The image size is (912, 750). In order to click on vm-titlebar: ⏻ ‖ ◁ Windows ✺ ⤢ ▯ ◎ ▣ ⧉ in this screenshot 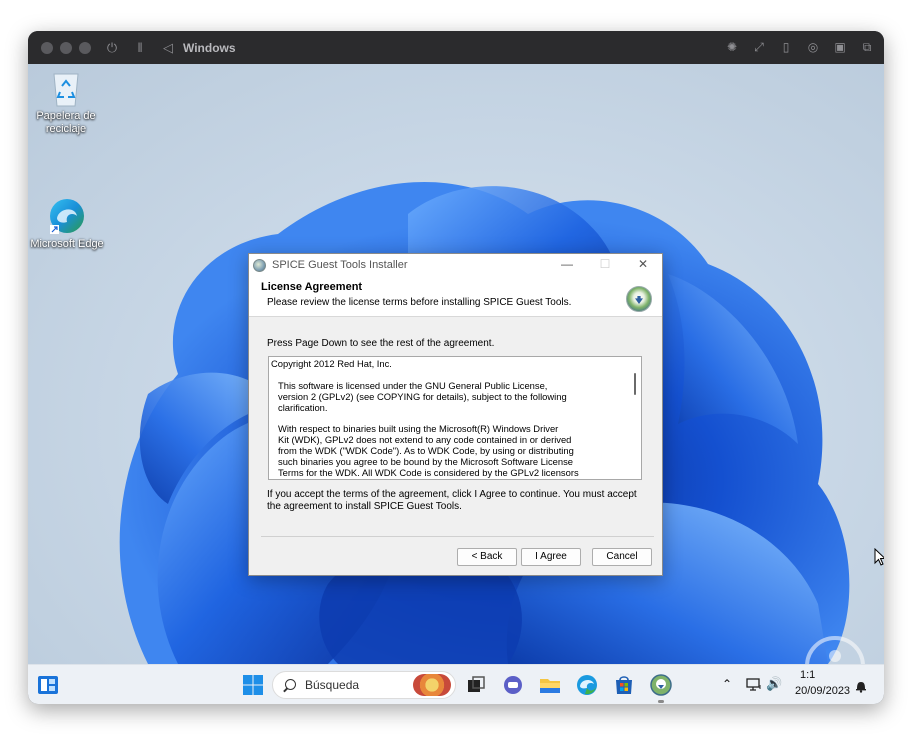, I will do `click(456, 47)`.